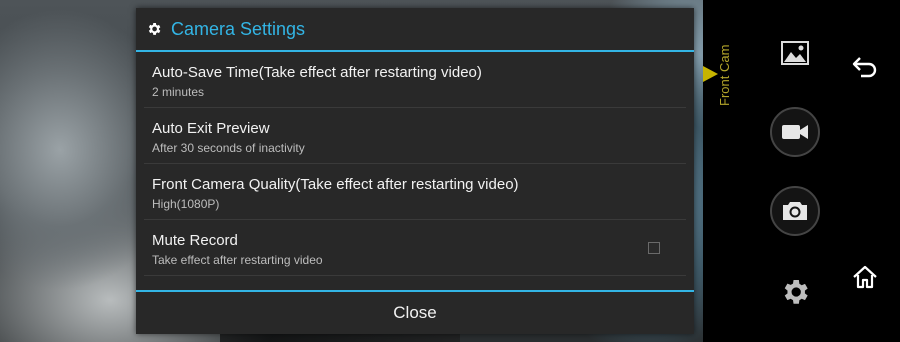 Image resolution: width=900 pixels, height=342 pixels. What do you see at coordinates (710, 74) in the screenshot?
I see `camera-indicator-arrow-icon` at bounding box center [710, 74].